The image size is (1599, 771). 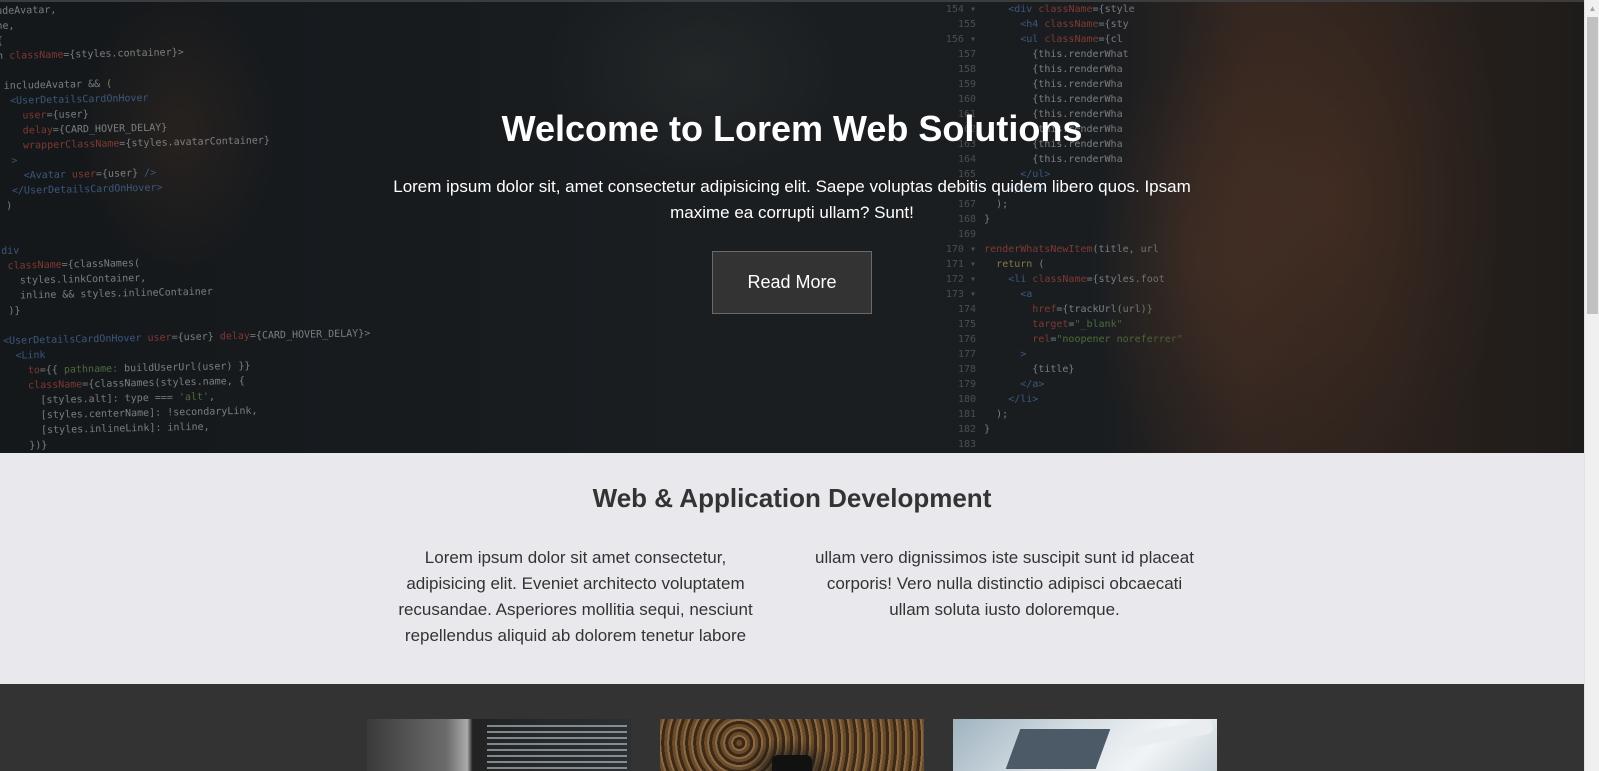 What do you see at coordinates (792, 282) in the screenshot?
I see `read-more-button: Read More` at bounding box center [792, 282].